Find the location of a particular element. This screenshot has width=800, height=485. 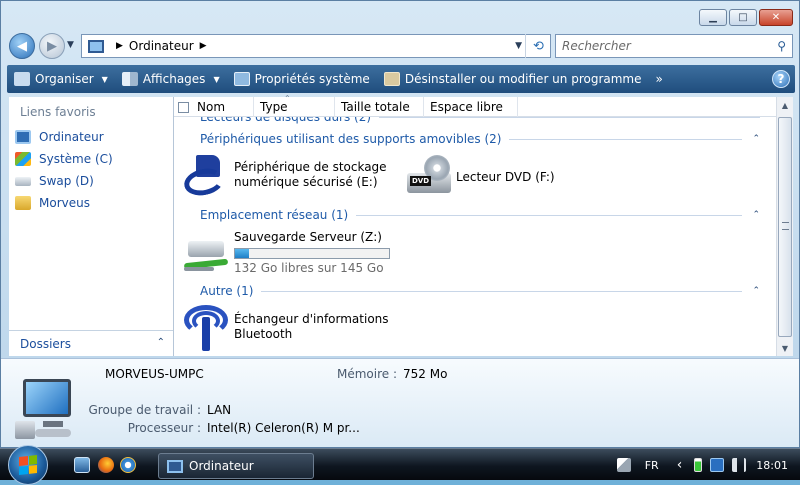

address-root-chevron: ▶ is located at coordinates (119, 46).